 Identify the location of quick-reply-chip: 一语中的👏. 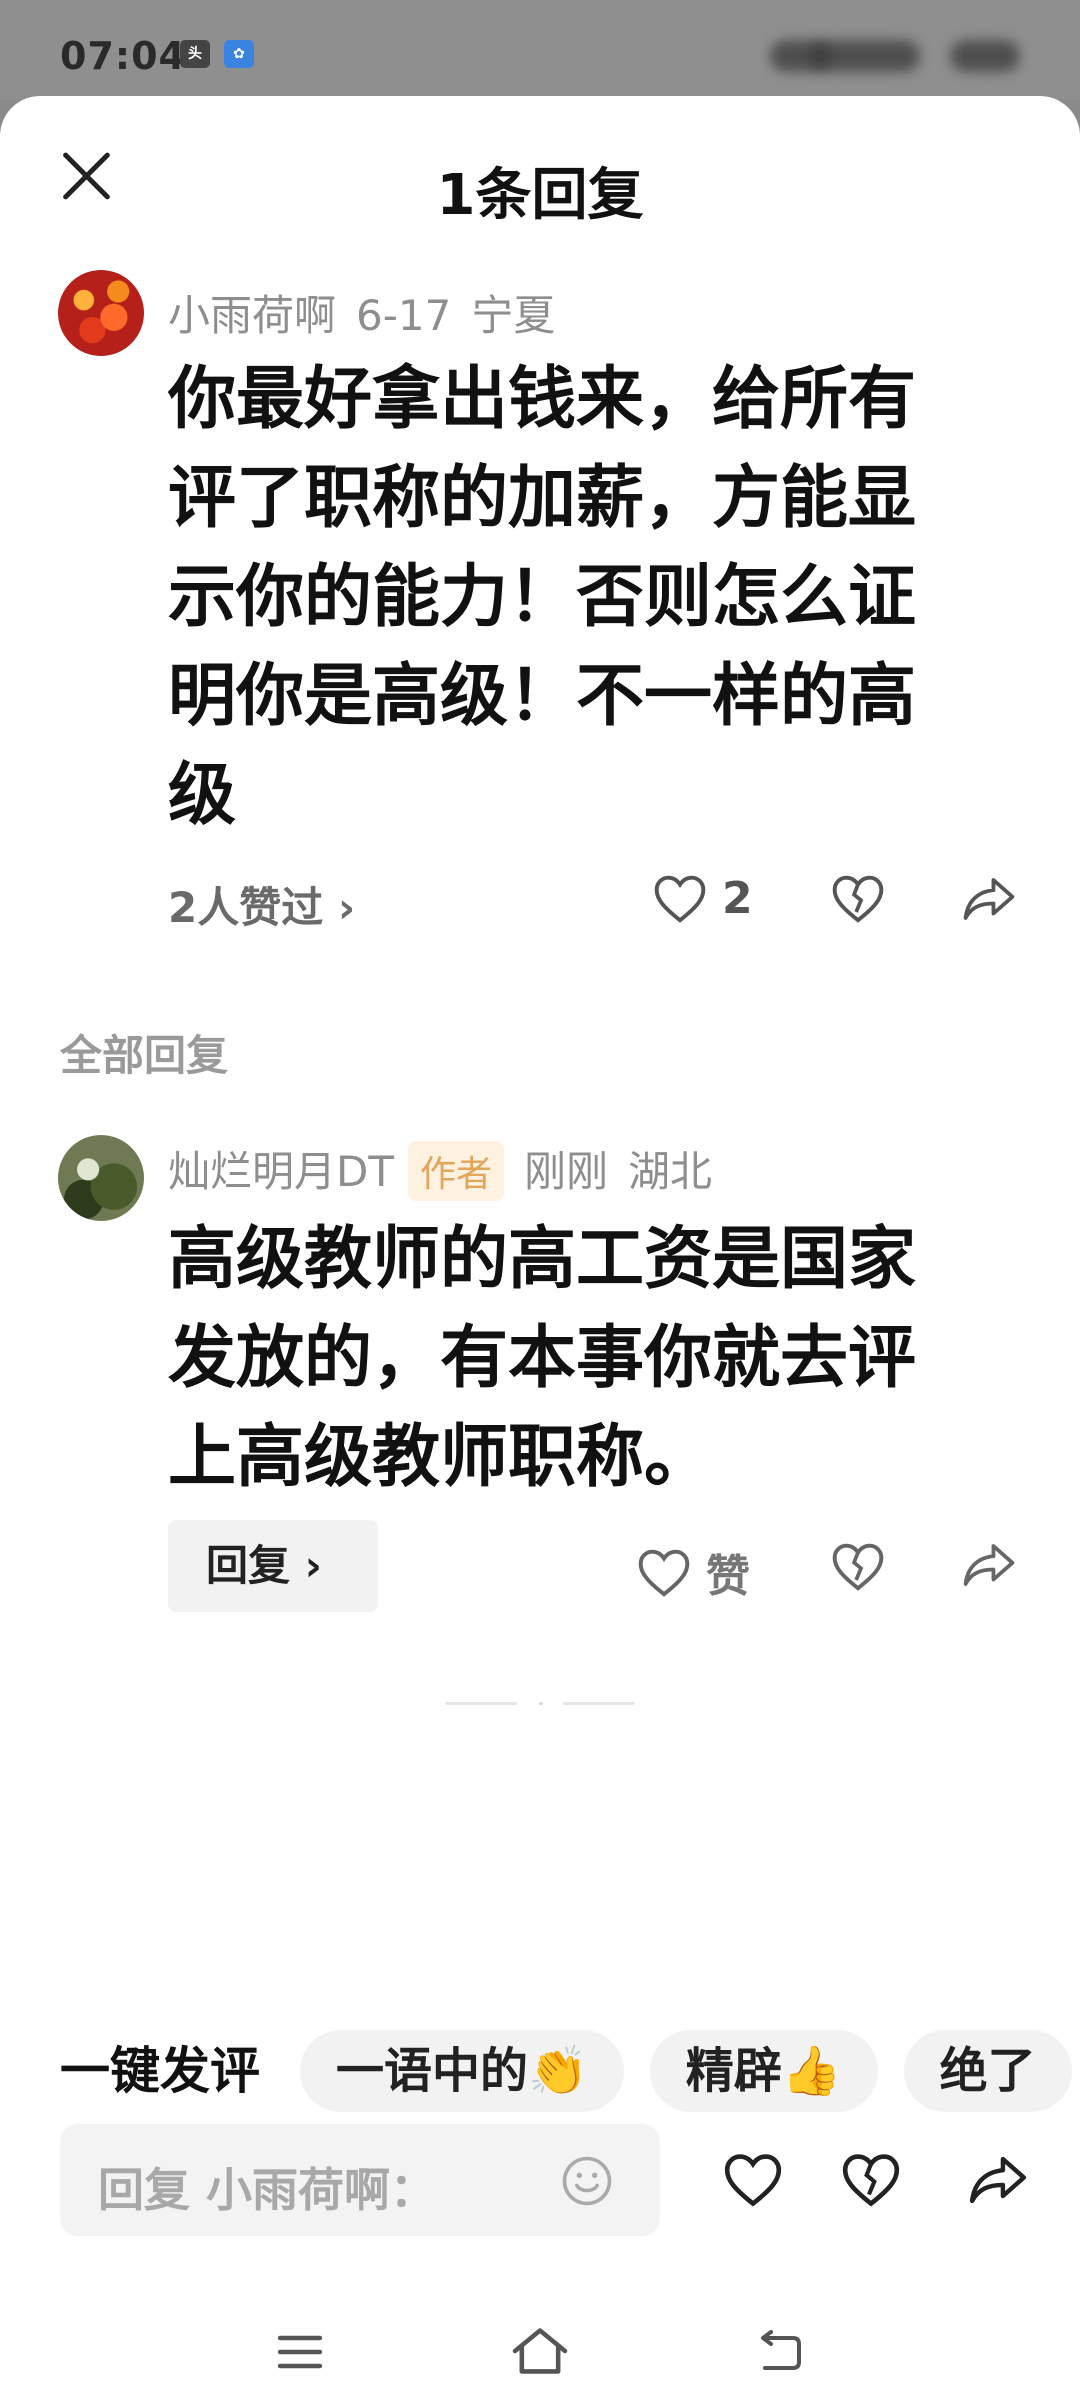
(462, 2071).